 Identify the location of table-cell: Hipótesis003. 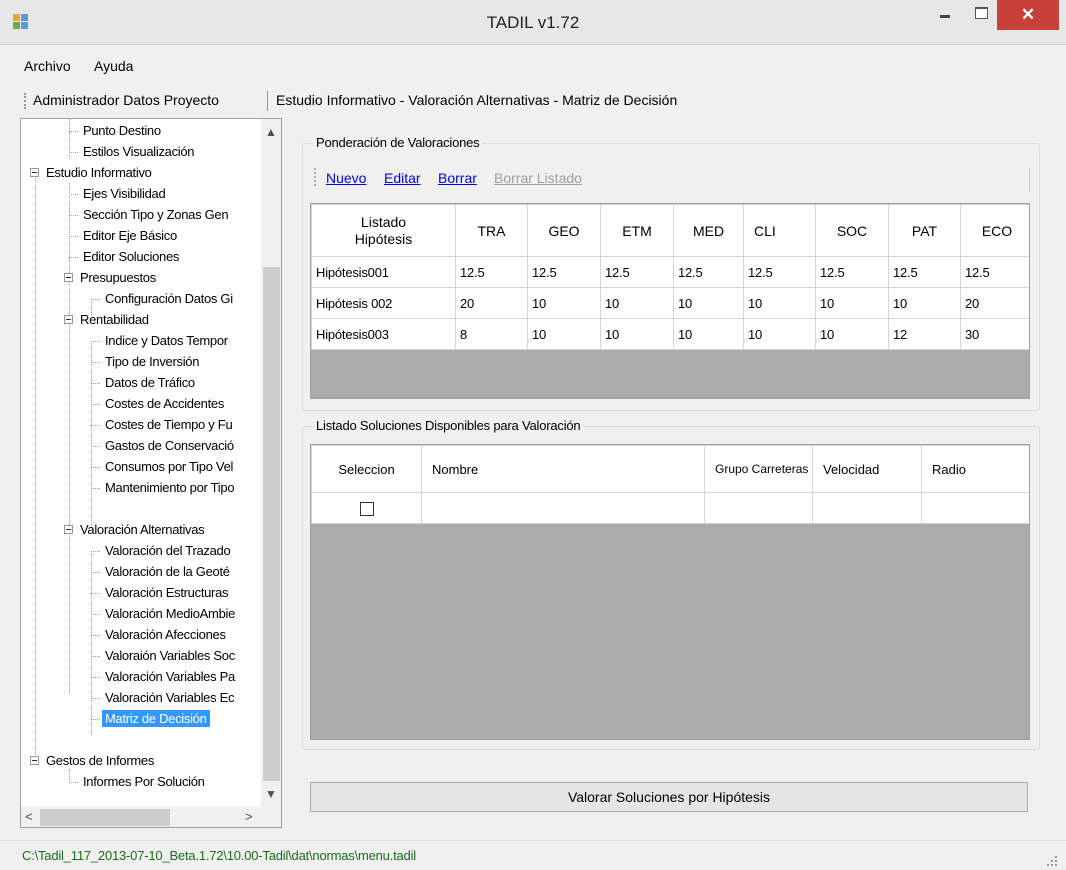
(383, 334).